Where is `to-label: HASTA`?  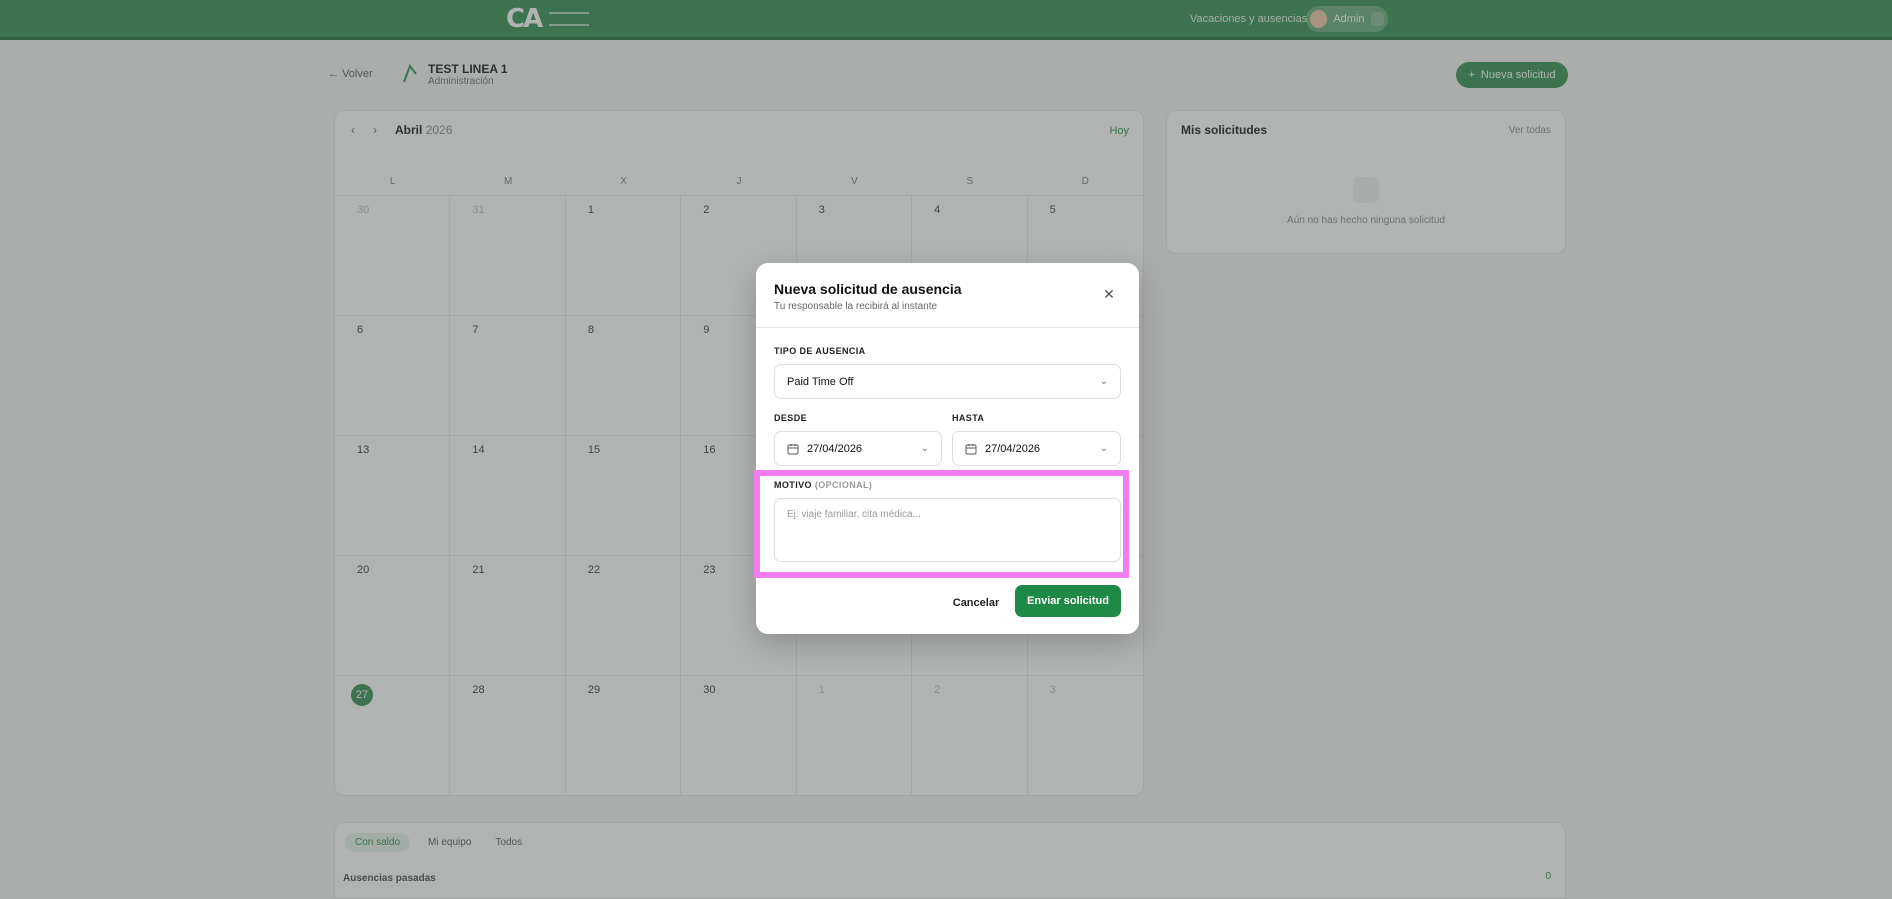
to-label: HASTA is located at coordinates (968, 418).